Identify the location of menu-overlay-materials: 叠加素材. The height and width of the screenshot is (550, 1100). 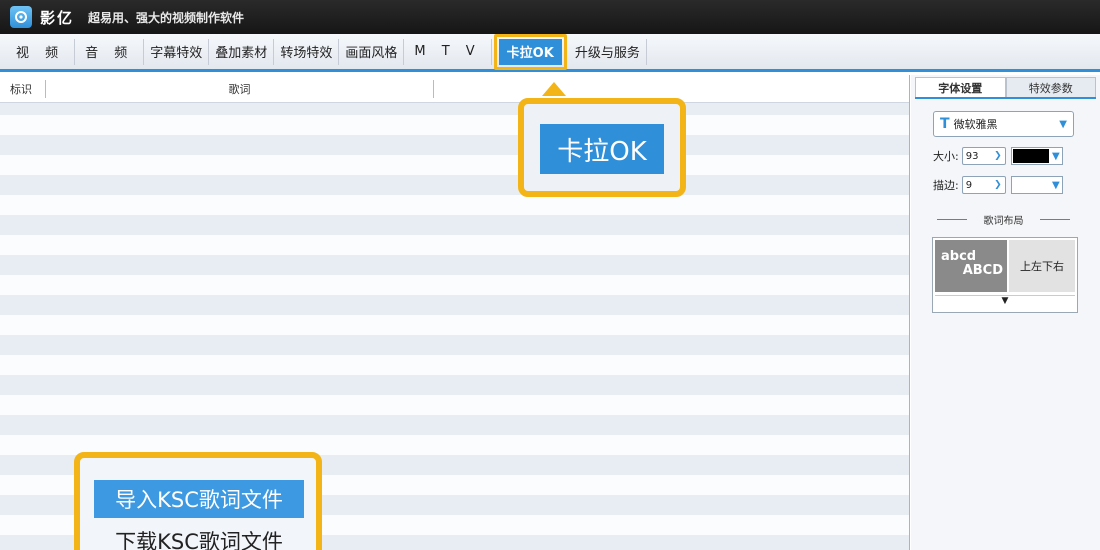
(242, 51).